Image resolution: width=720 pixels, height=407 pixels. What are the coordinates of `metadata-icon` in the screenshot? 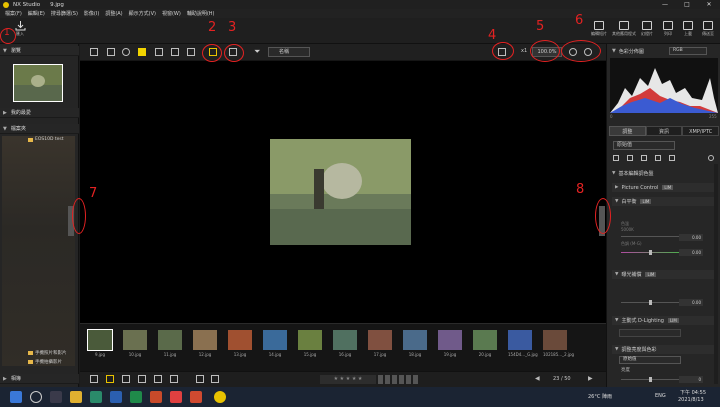 It's located at (126, 379).